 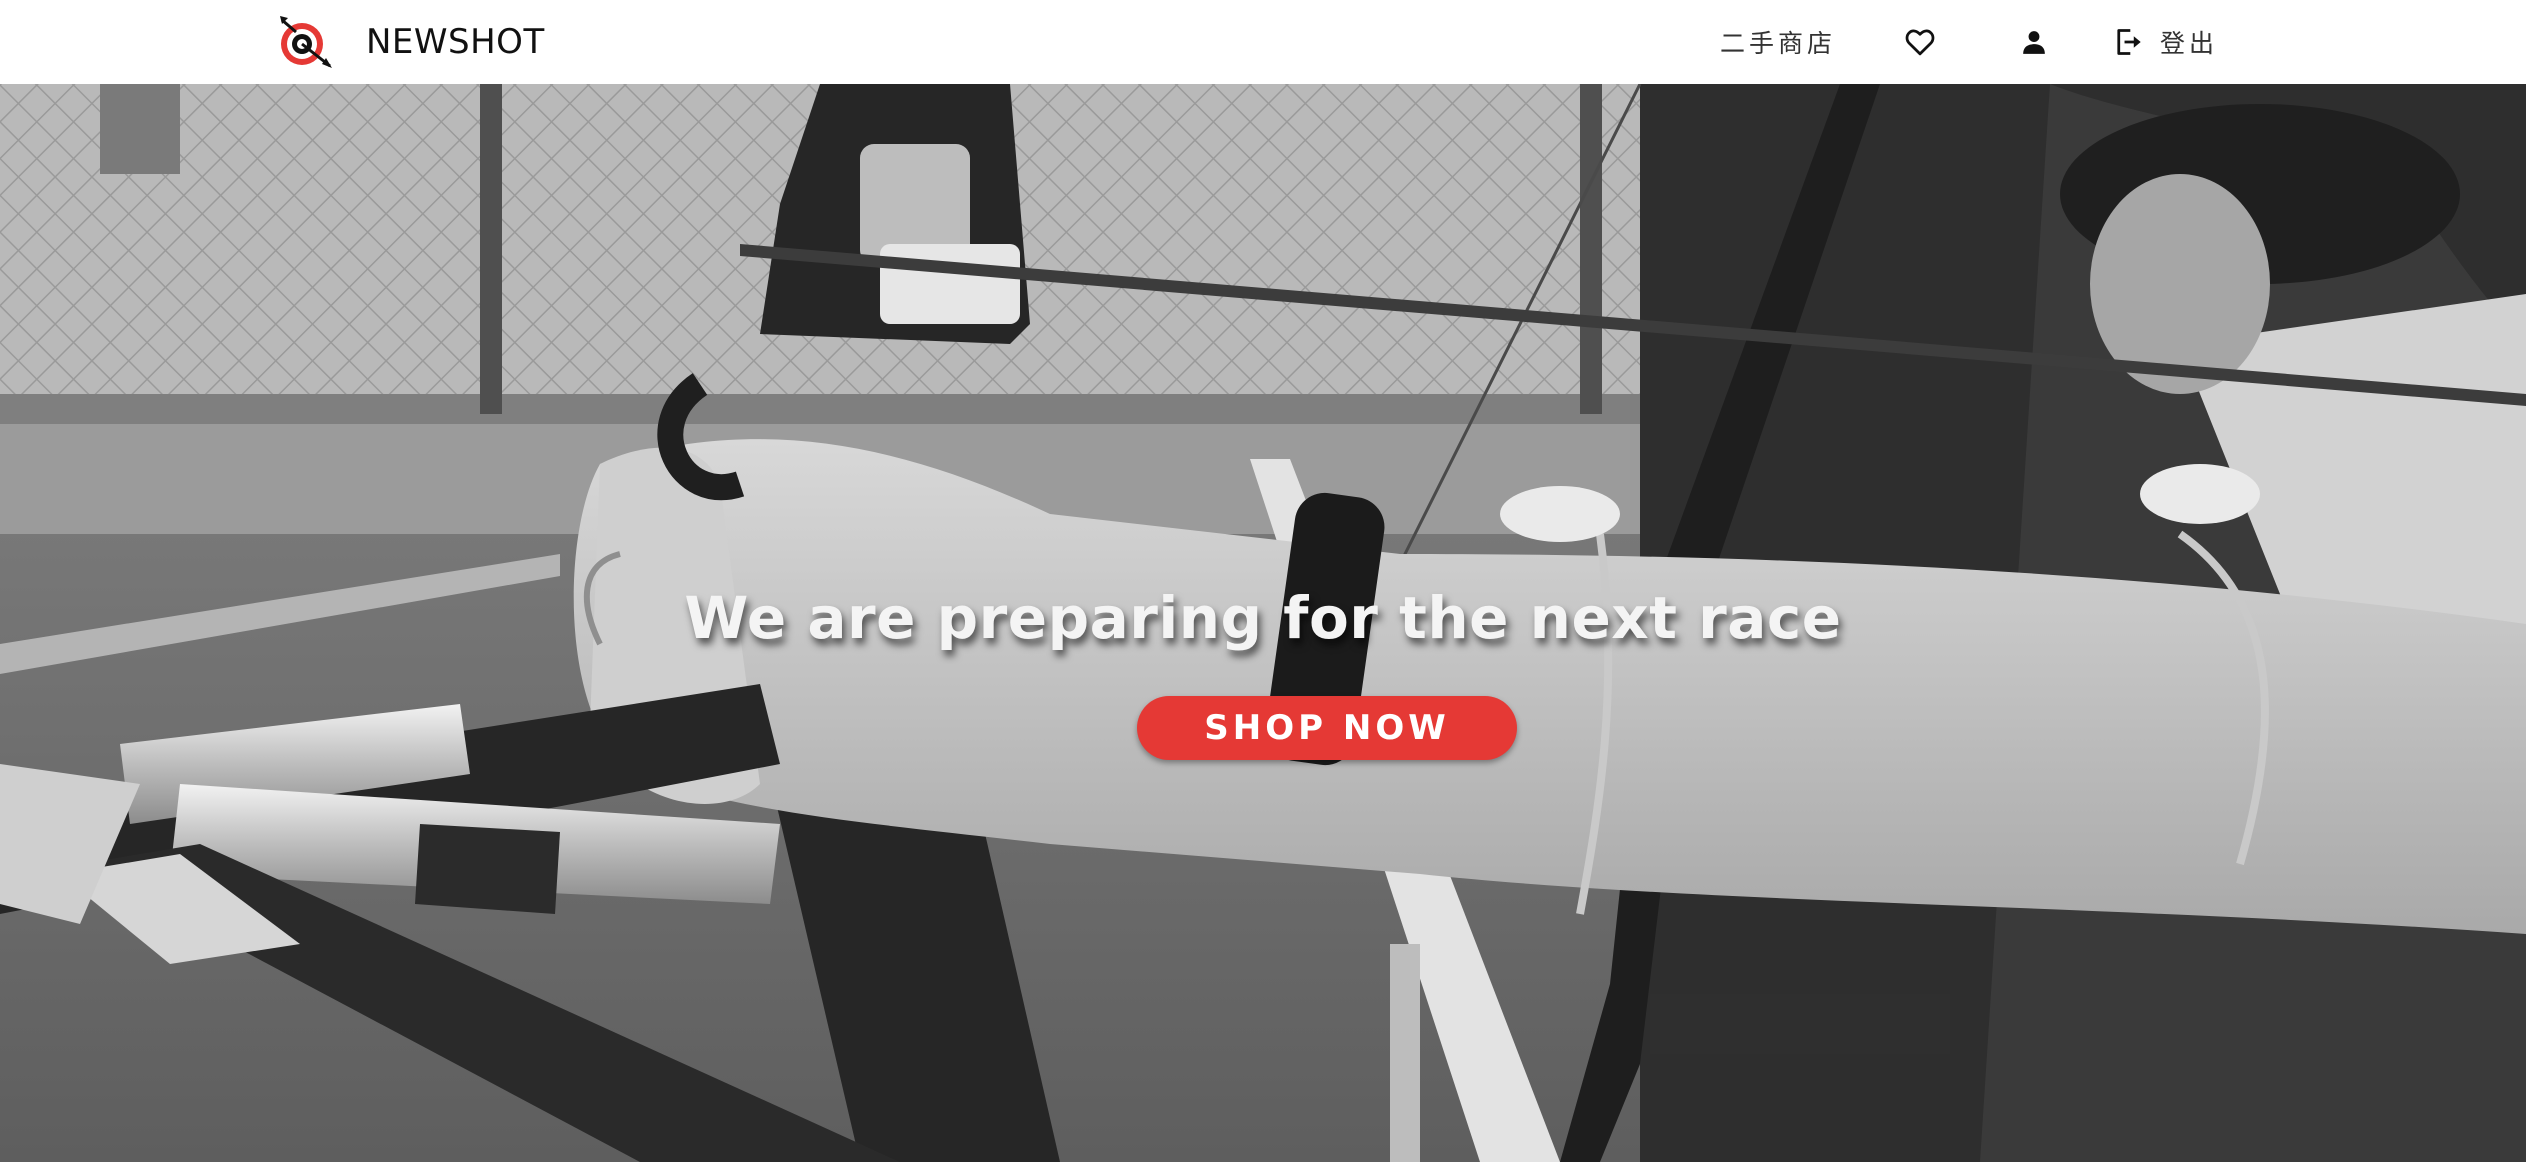 I want to click on hero-title: We are preparing for the next race, so click(x=1263, y=618).